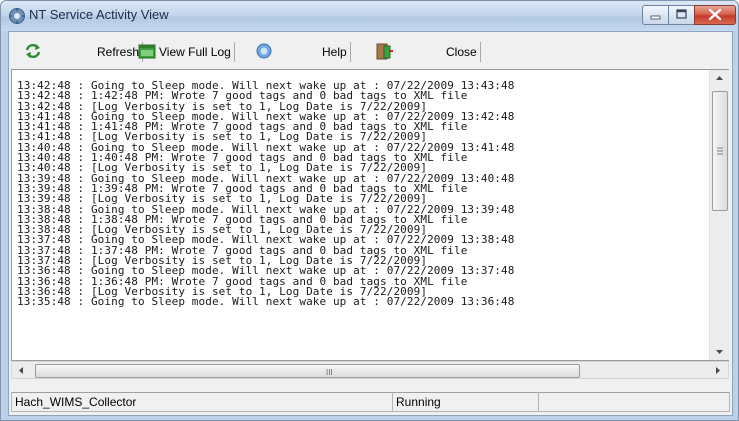 The image size is (739, 421). Describe the element at coordinates (119, 52) in the screenshot. I see `refresh-button: Refresh` at that location.